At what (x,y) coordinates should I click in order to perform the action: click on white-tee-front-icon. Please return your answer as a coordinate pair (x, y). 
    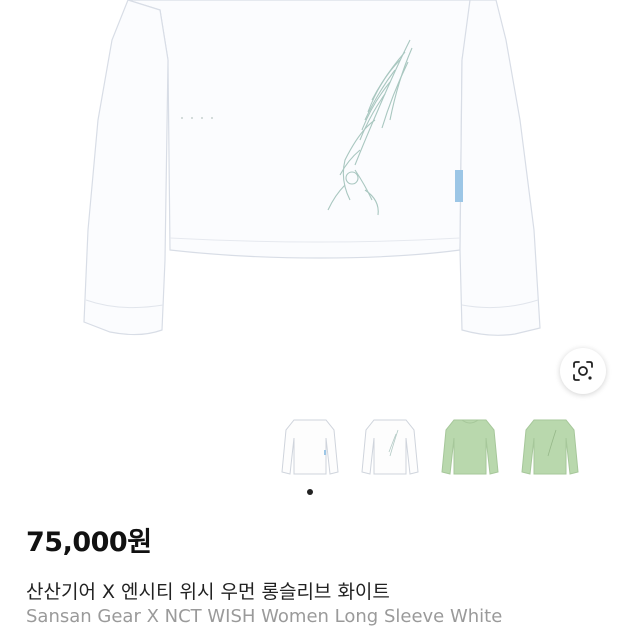
    Looking at the image, I should click on (310, 447).